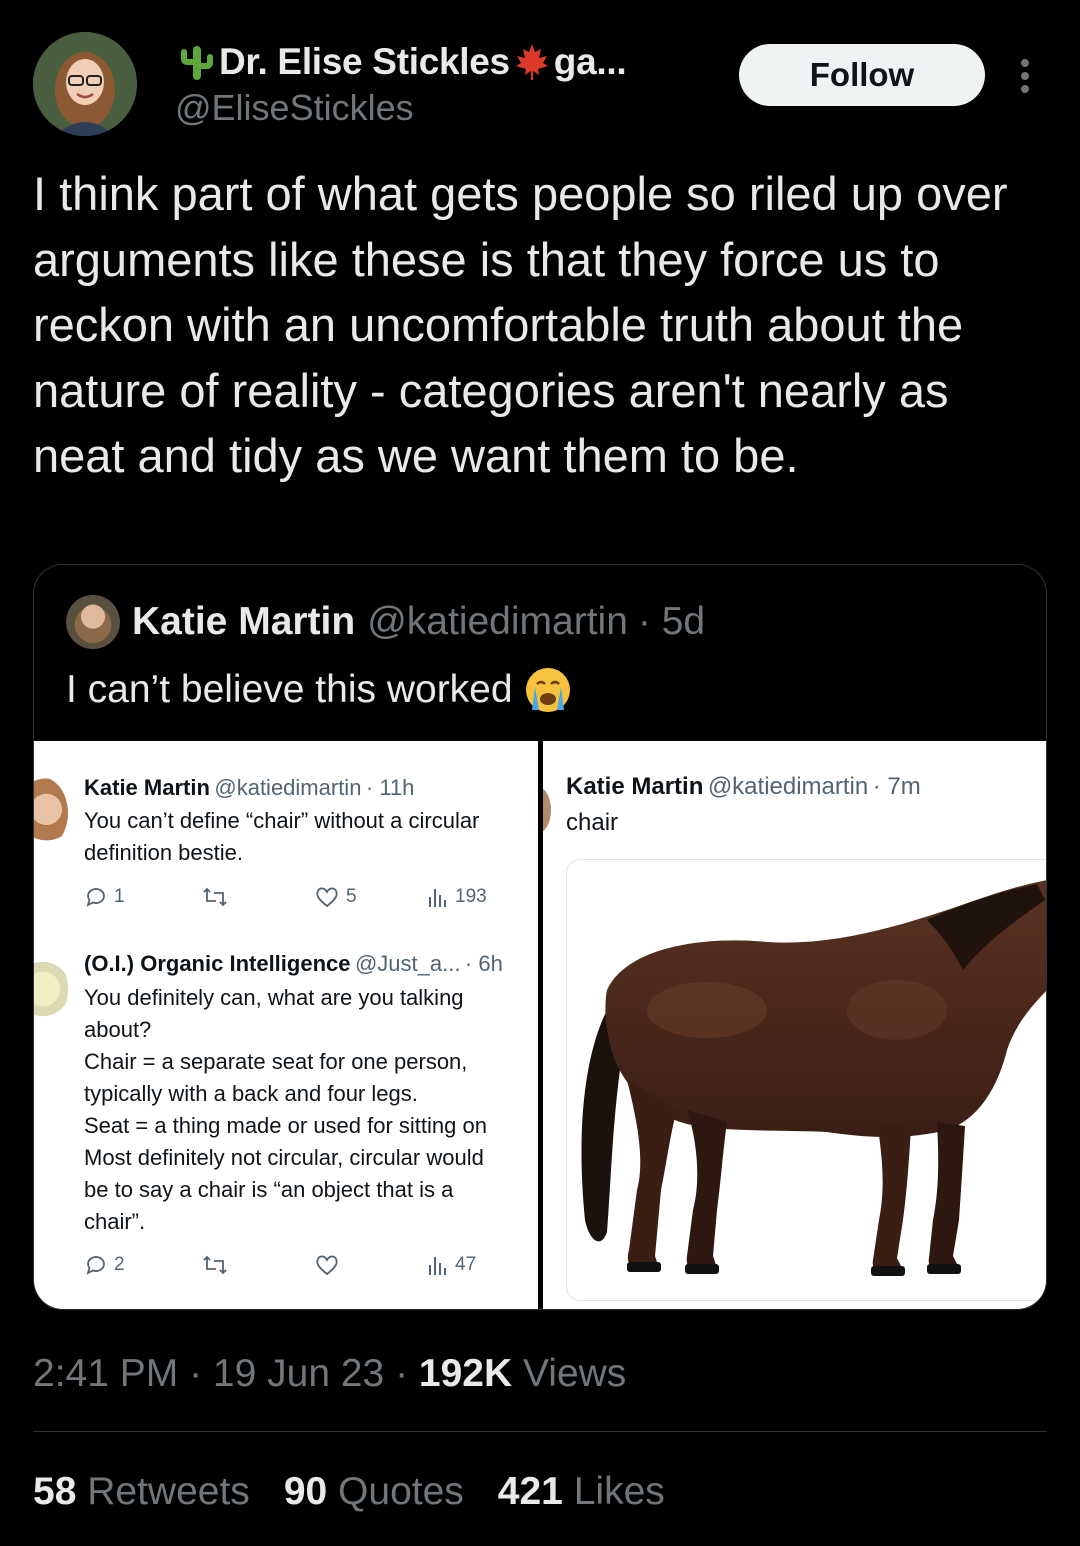  I want to click on author-display-name: Dr. Elise Stickles, so click(364, 62).